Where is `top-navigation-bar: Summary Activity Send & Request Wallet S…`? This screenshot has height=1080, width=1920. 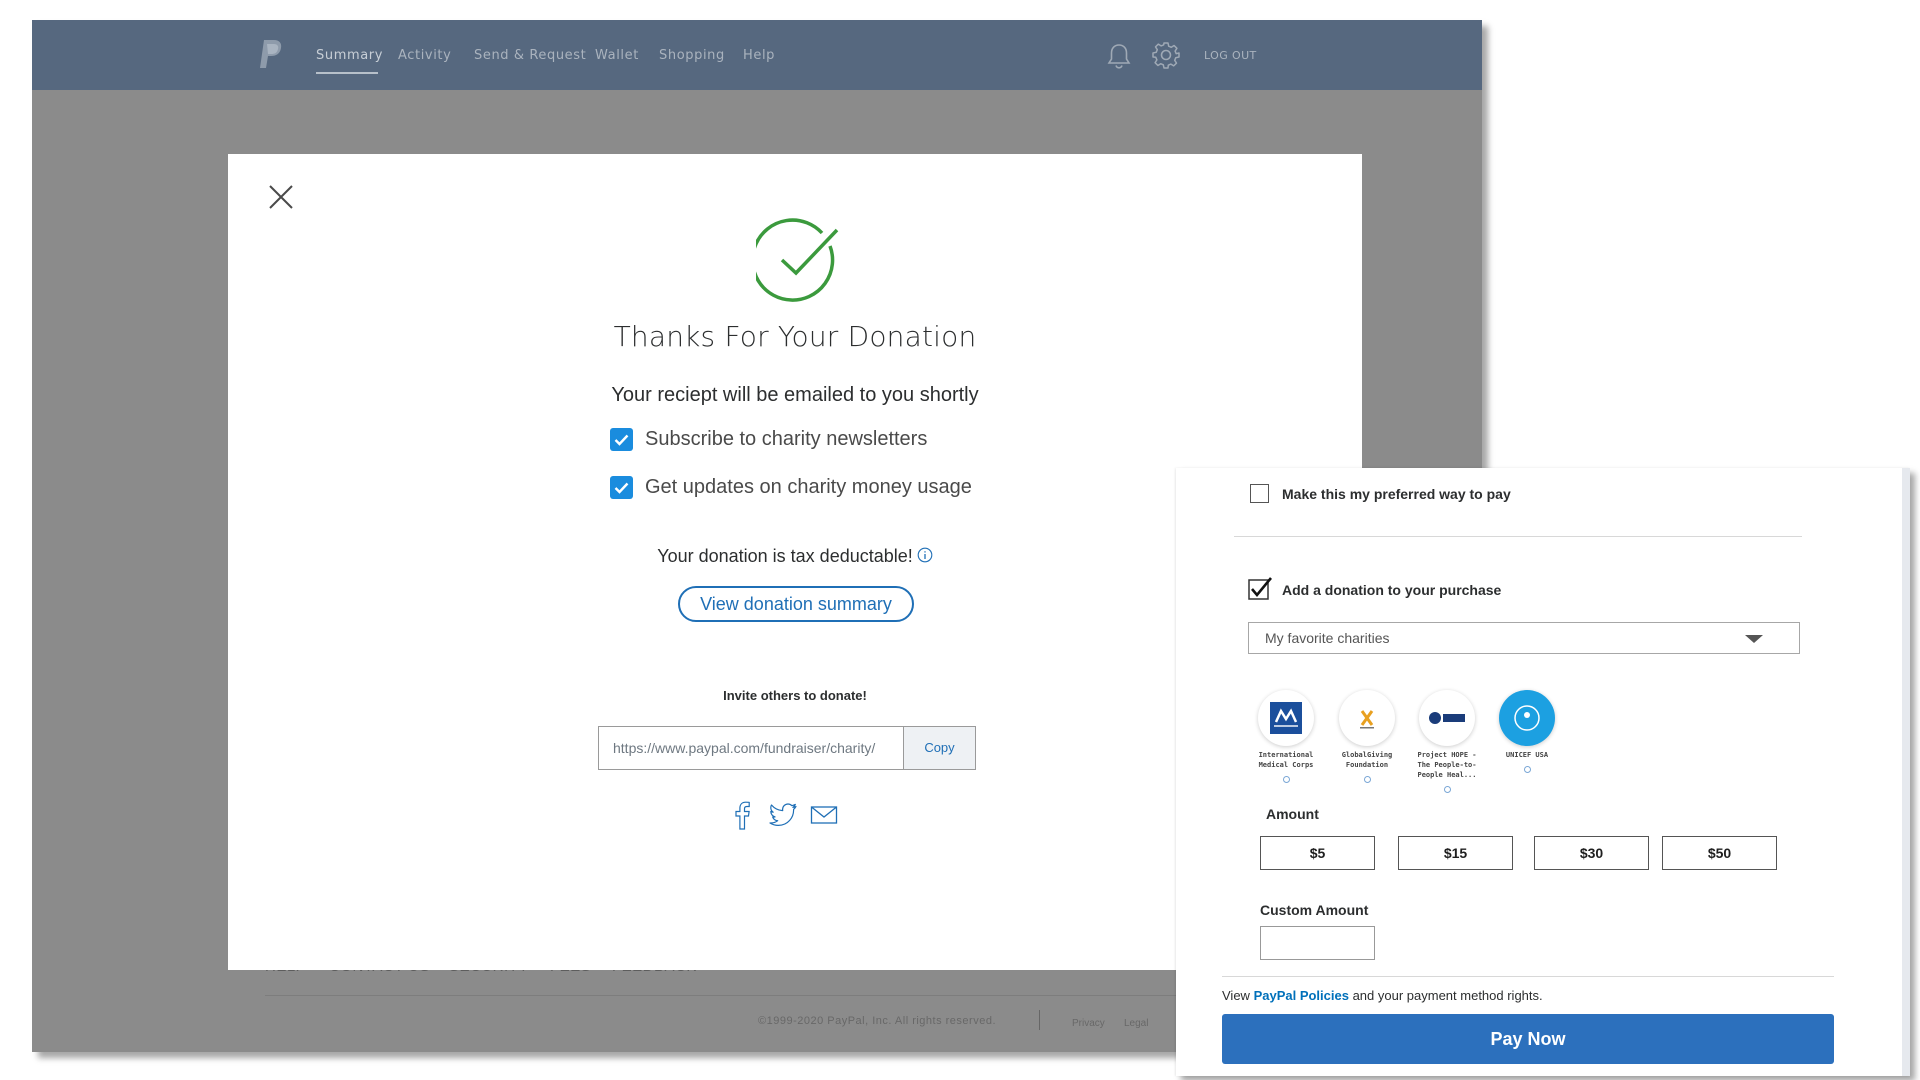
top-navigation-bar: Summary Activity Send & Request Wallet S… is located at coordinates (757, 55).